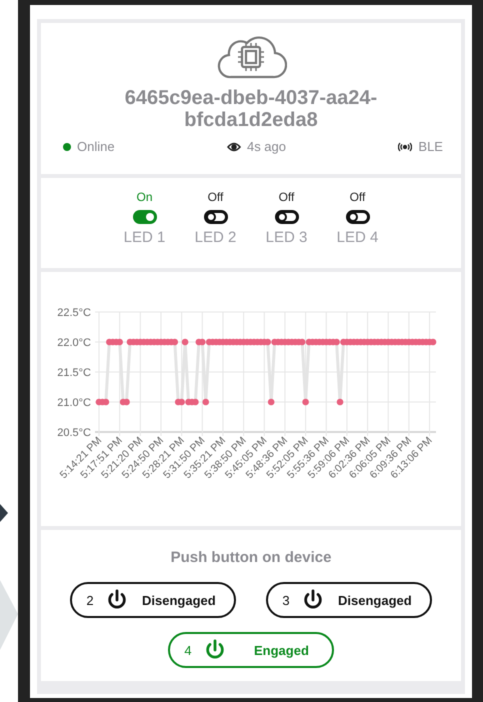 The image size is (483, 702). I want to click on led-label: LED 1, so click(145, 237).